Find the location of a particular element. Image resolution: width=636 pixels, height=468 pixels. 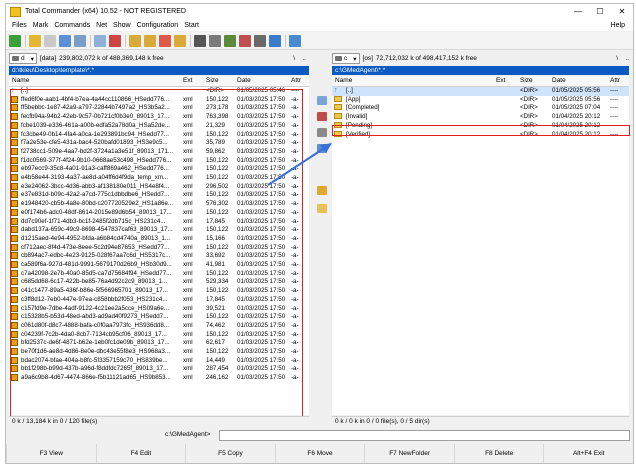

left-header-date: Date is located at coordinates (244, 81).